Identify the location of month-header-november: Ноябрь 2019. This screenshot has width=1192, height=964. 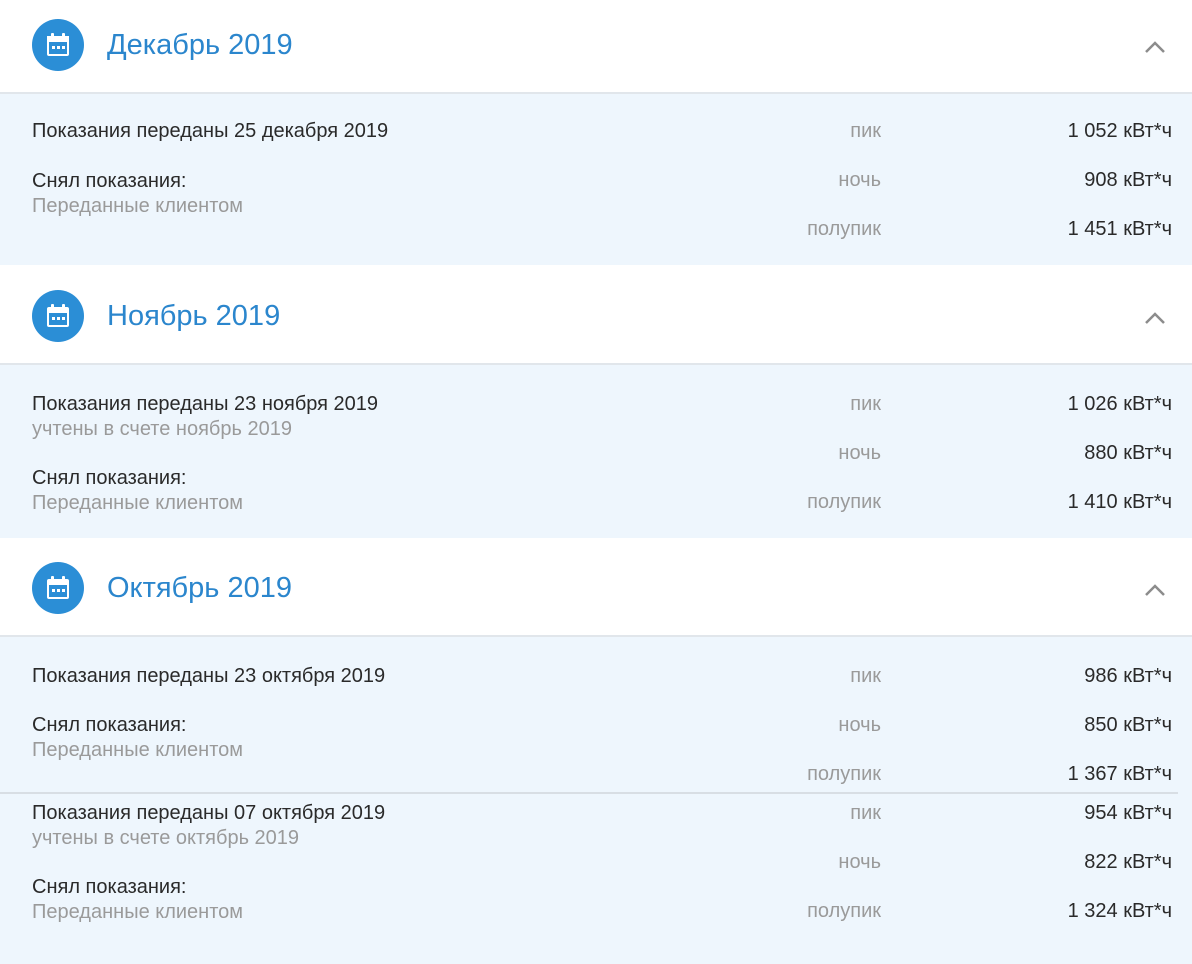
(596, 318).